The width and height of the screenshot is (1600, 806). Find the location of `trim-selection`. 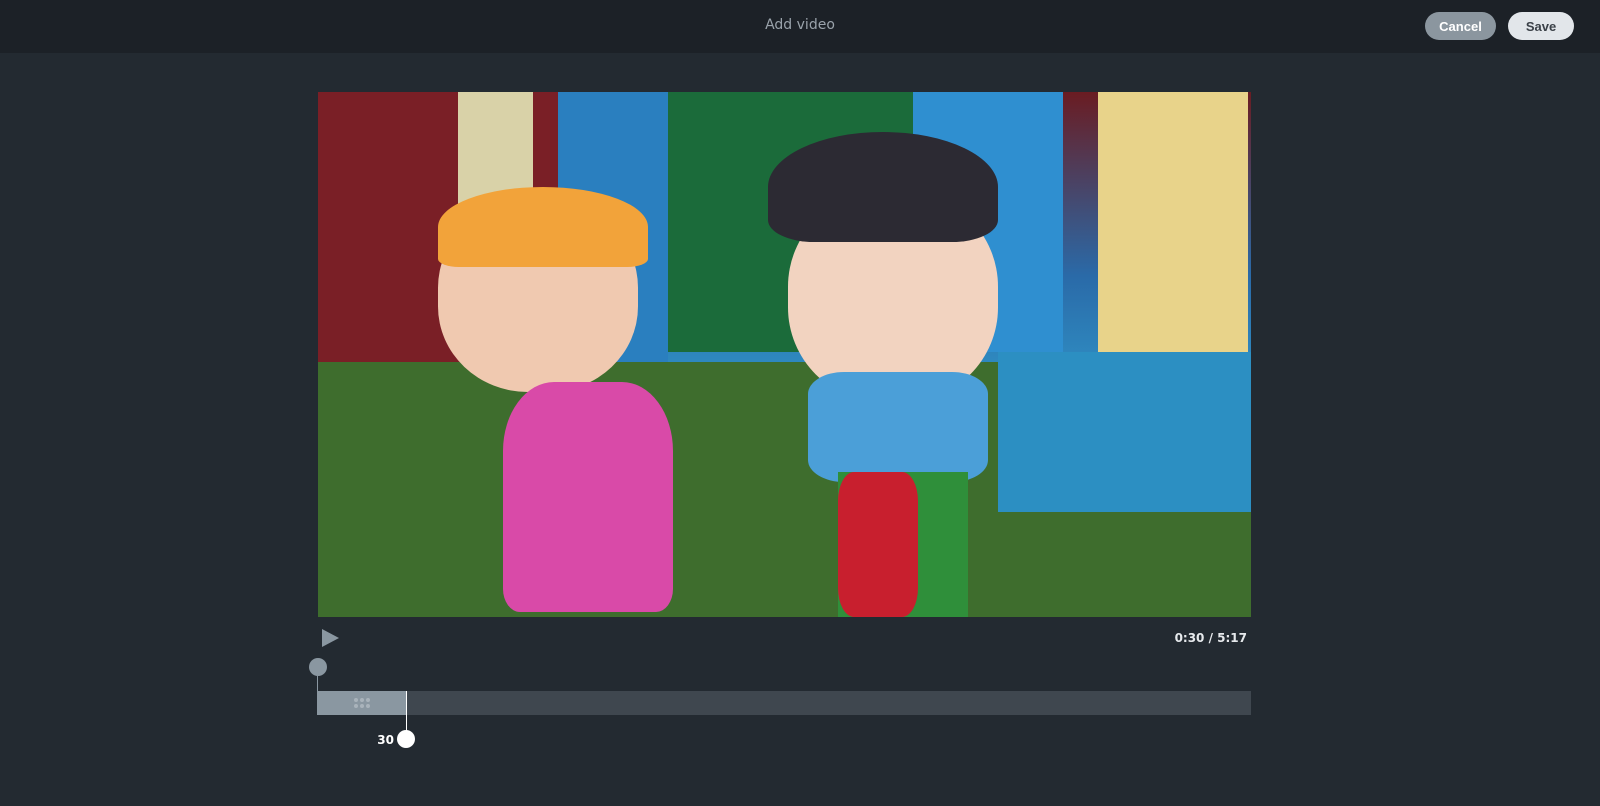

trim-selection is located at coordinates (362, 703).